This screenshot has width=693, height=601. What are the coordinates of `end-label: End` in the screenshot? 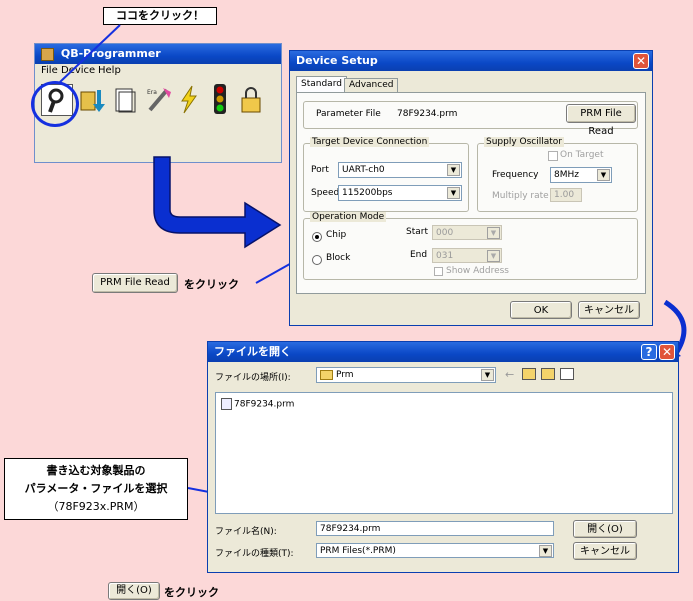 It's located at (419, 255).